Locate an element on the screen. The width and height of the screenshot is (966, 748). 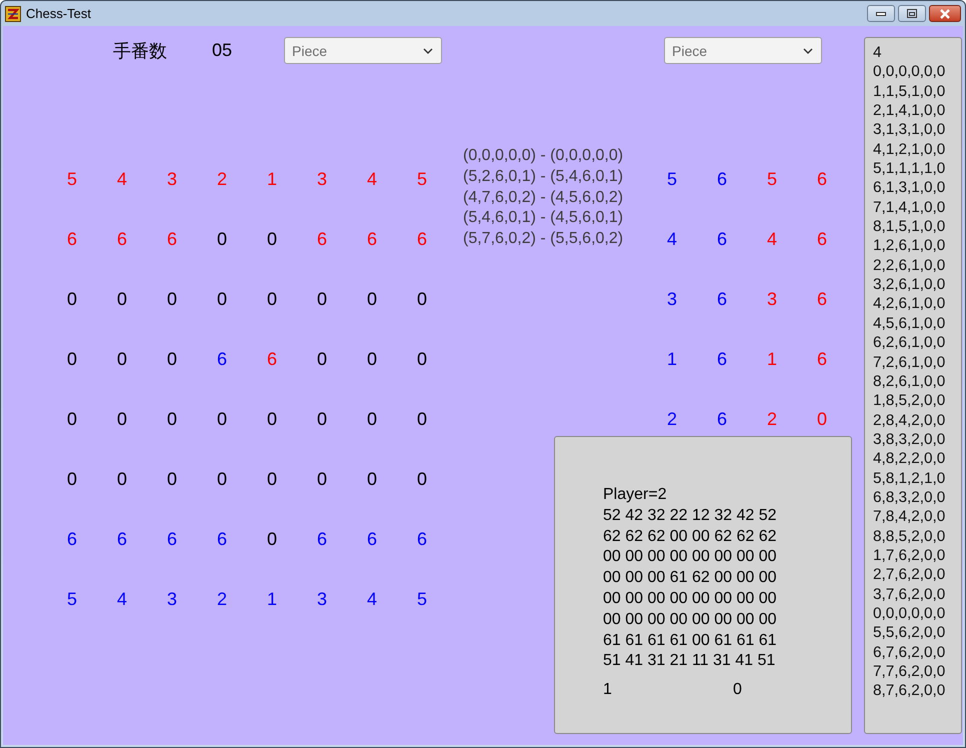
move-entry: (0,0,0,0,0) - (0,0,0,0,0) is located at coordinates (543, 156).